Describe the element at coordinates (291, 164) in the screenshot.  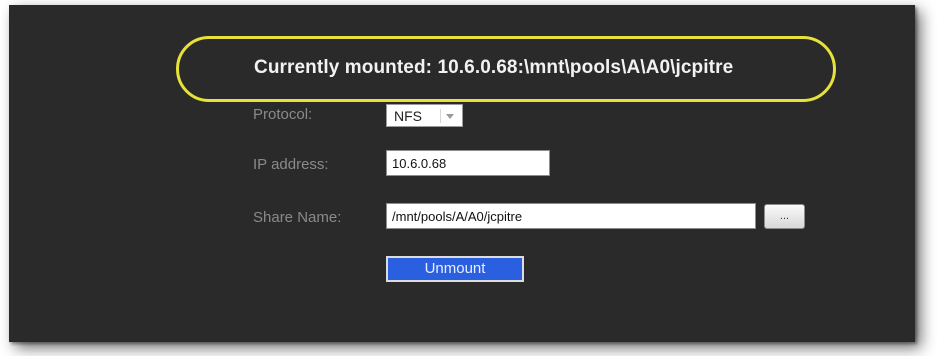
I see `ip-address-label: IP address:` at that location.